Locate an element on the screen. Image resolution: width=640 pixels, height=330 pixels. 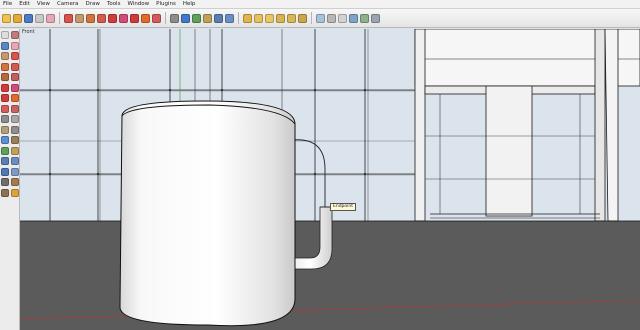
protractor-icon is located at coordinates (5, 129).